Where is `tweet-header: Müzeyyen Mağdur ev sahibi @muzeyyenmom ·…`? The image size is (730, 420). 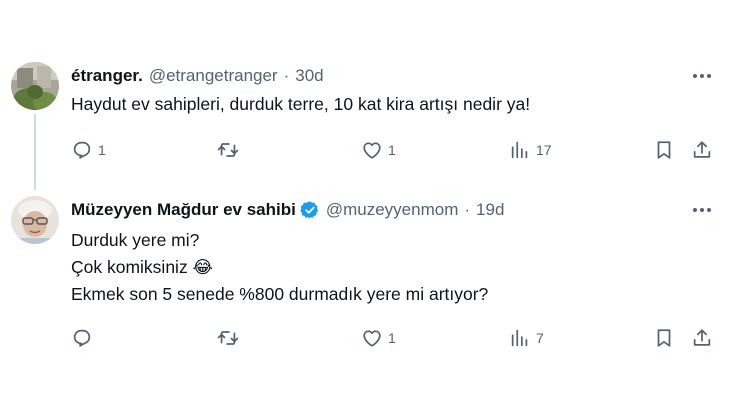 tweet-header: Müzeyyen Mağdur ev sahibi @muzeyyenmom ·… is located at coordinates (287, 210).